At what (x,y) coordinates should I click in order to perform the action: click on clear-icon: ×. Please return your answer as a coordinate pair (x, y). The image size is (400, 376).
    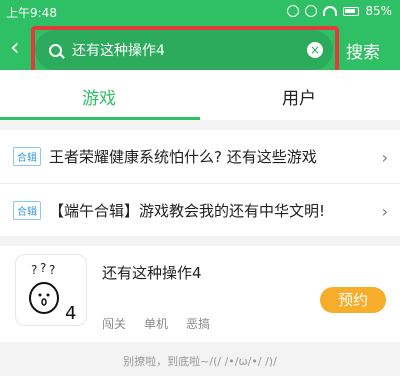
    Looking at the image, I should click on (315, 50).